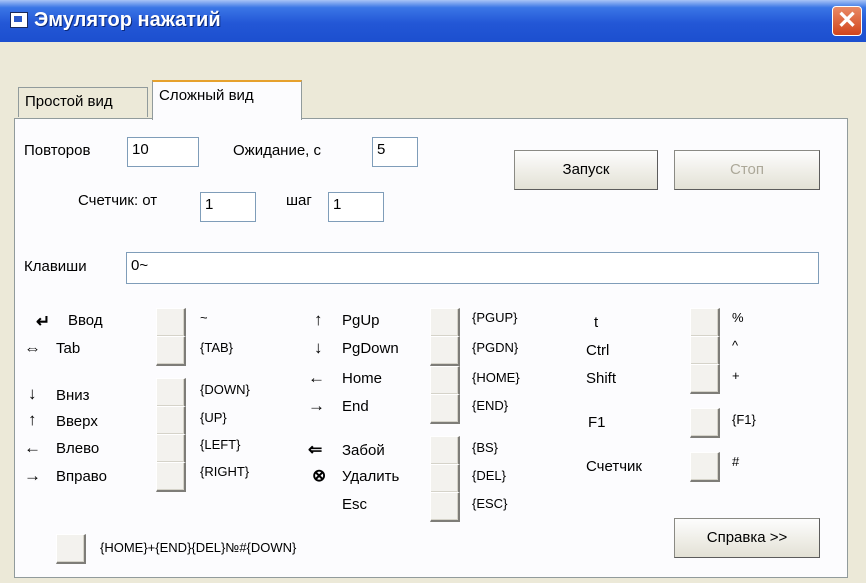  What do you see at coordinates (319, 475) in the screenshot?
I see `delete-icon: ⊗` at bounding box center [319, 475].